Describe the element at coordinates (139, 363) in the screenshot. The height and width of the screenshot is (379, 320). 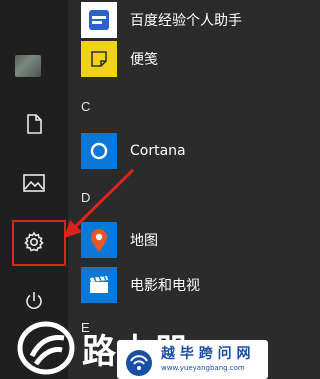
I see `wifi-icon` at that location.